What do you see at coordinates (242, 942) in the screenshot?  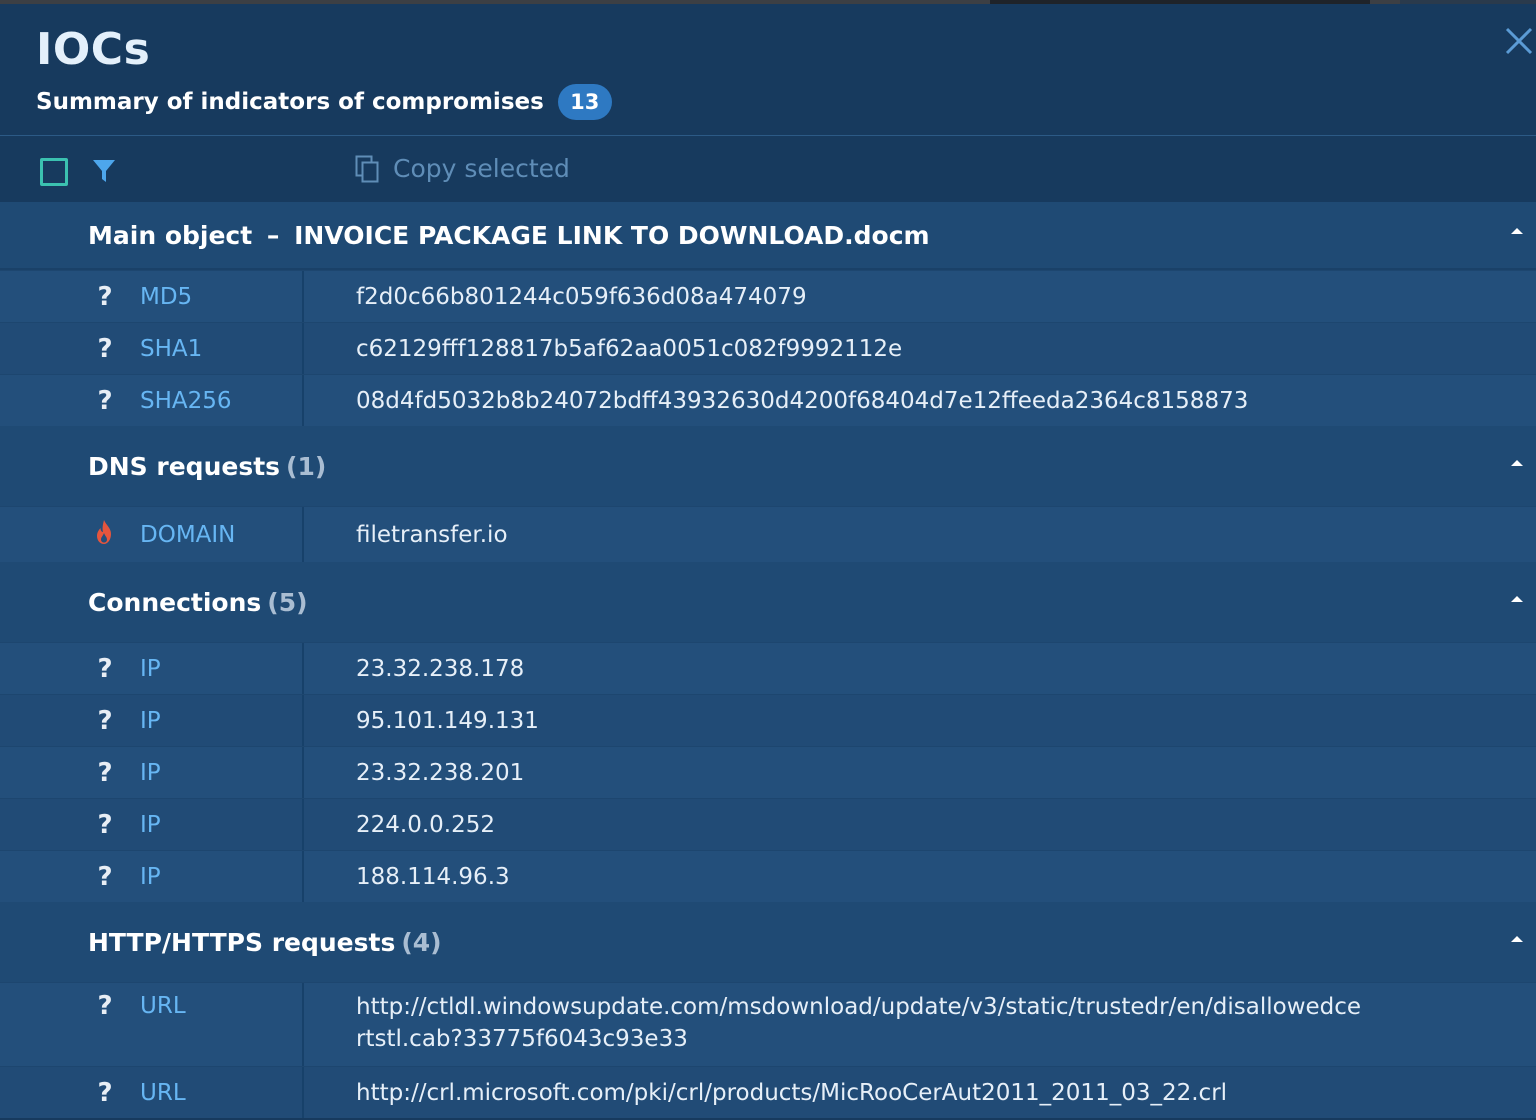 I see `section-http-label: HTTP/HTTPS requests` at bounding box center [242, 942].